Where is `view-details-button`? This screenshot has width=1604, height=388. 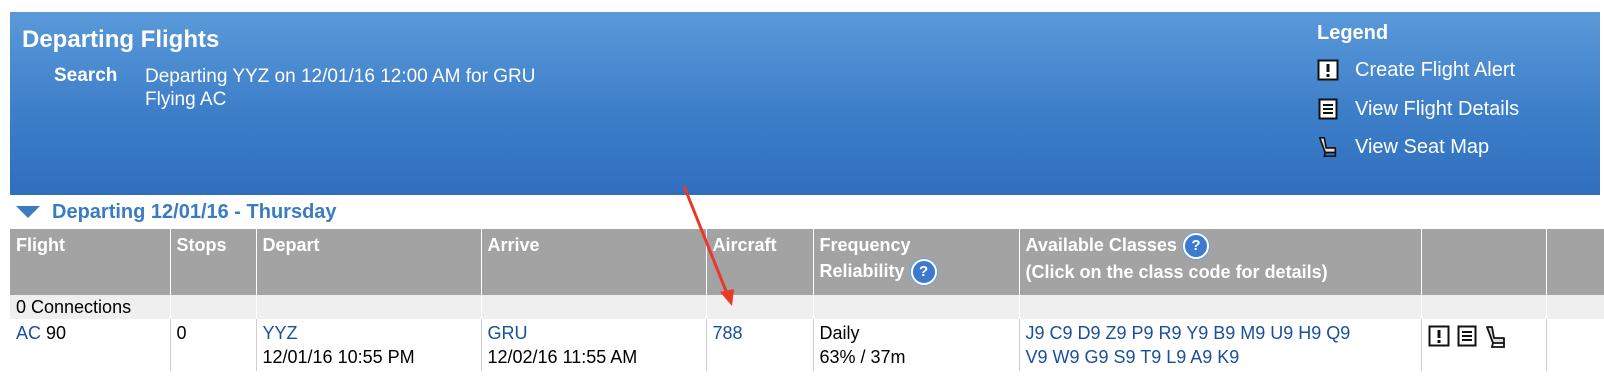
view-details-button is located at coordinates (1467, 337).